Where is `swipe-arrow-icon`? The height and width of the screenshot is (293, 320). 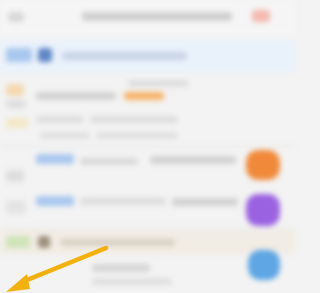 swipe-arrow-icon is located at coordinates (57, 268).